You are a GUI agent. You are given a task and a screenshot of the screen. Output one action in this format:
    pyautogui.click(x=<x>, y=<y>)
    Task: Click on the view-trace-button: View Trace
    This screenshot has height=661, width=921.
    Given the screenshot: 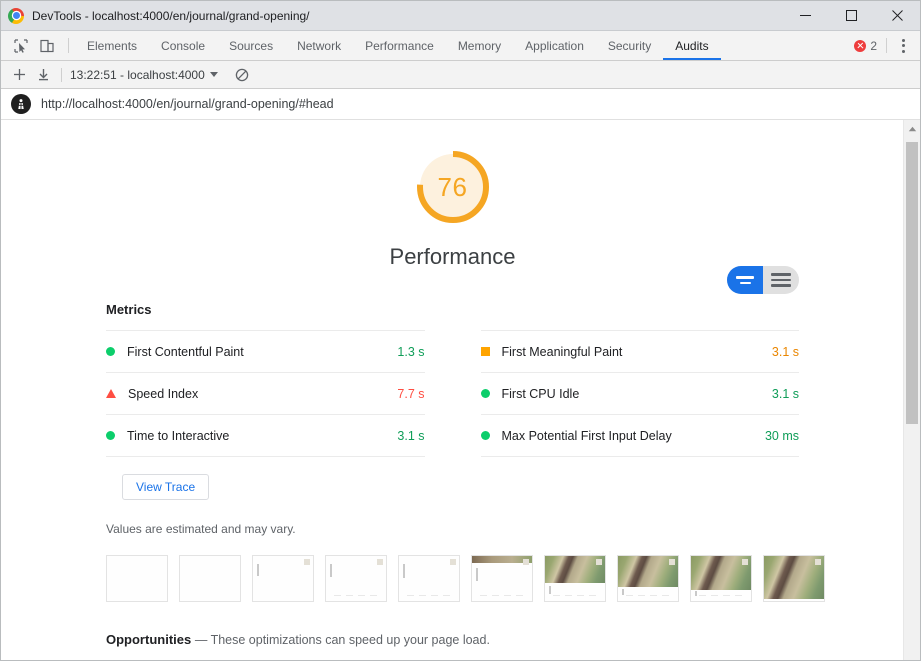 What is the action you would take?
    pyautogui.click(x=166, y=487)
    